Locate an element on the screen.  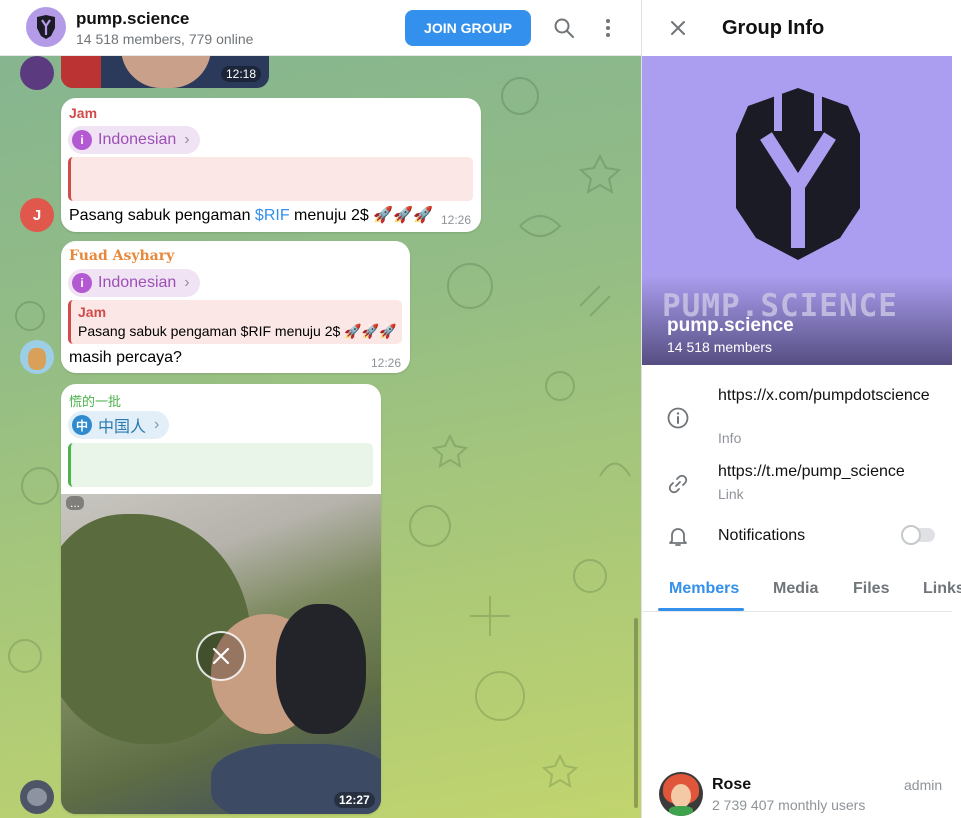
panel-header: Group Info is located at coordinates (801, 28).